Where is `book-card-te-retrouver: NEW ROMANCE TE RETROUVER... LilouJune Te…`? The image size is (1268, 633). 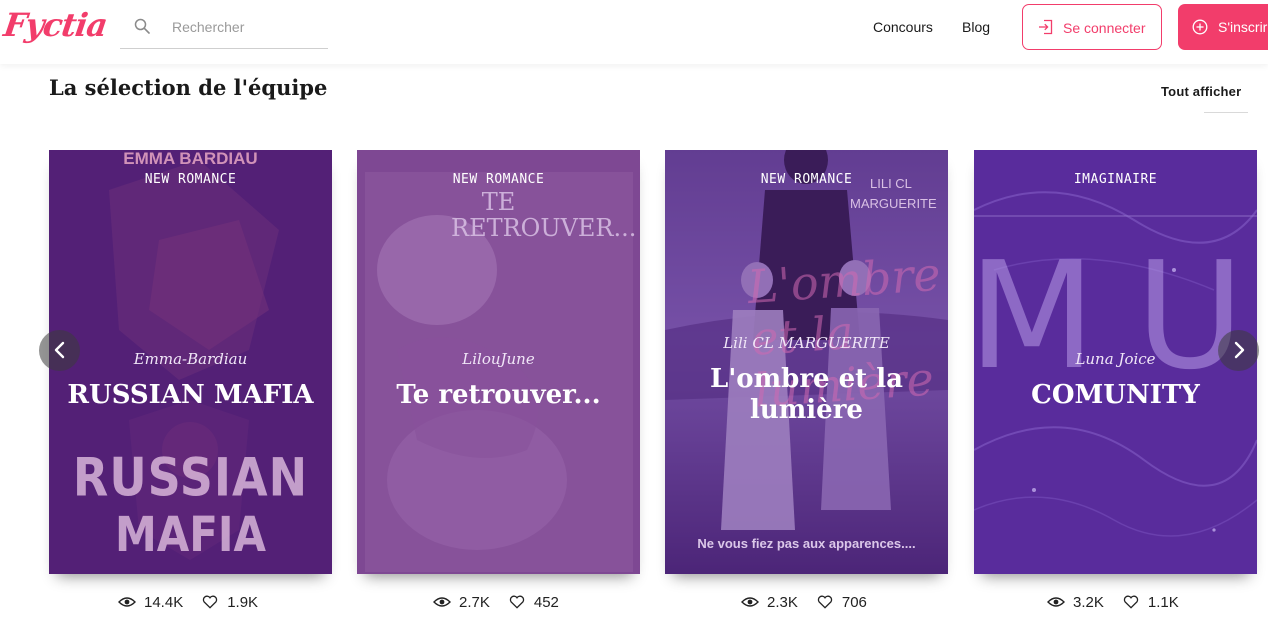 book-card-te-retrouver: NEW ROMANCE TE RETROUVER... LilouJune Te… is located at coordinates (498, 362).